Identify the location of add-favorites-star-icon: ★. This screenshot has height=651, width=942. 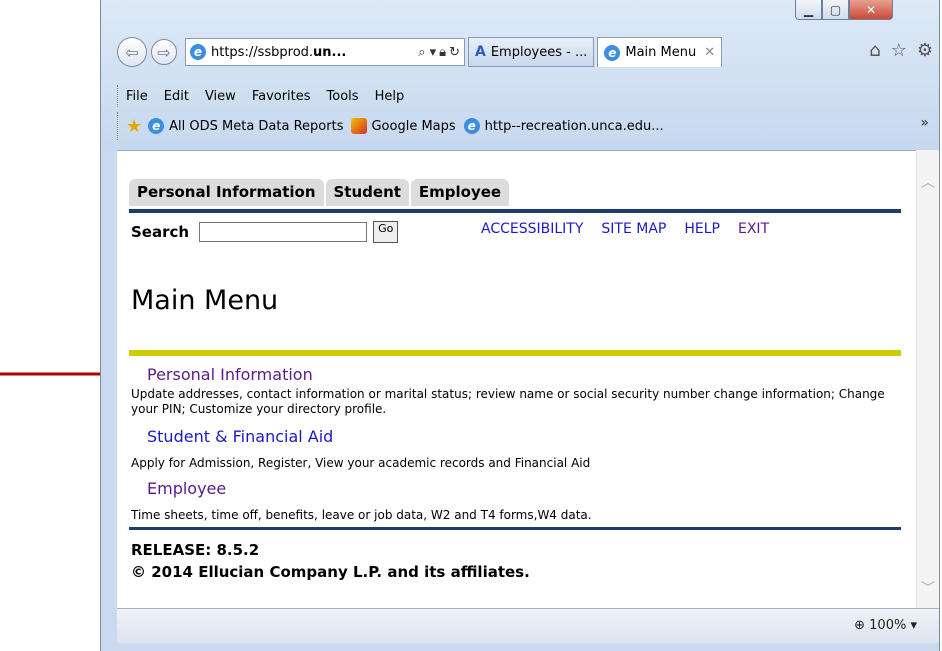
(134, 126).